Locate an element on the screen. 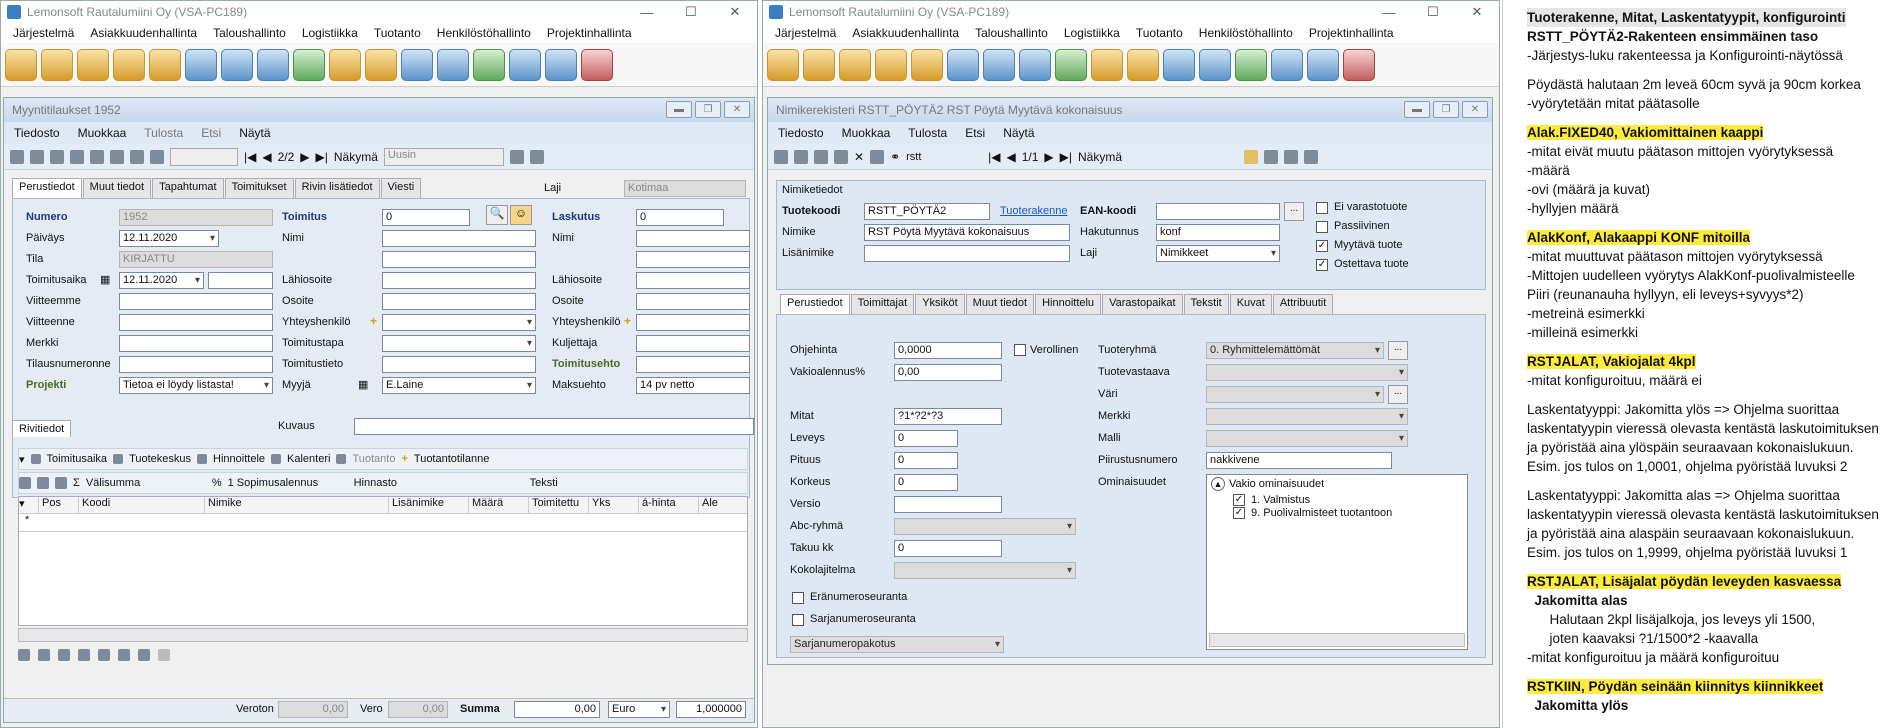 This screenshot has width=1894, height=728. menu-taloushallinto: Taloushallinto is located at coordinates (249, 33).